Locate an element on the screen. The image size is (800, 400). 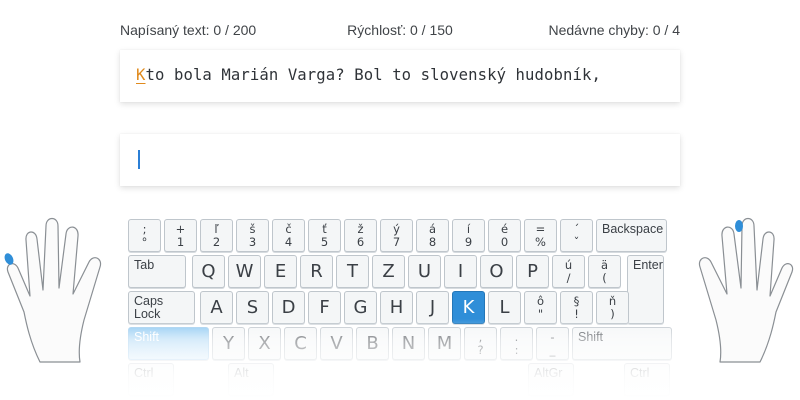
key-bottom-label: 9 is located at coordinates (468, 241).